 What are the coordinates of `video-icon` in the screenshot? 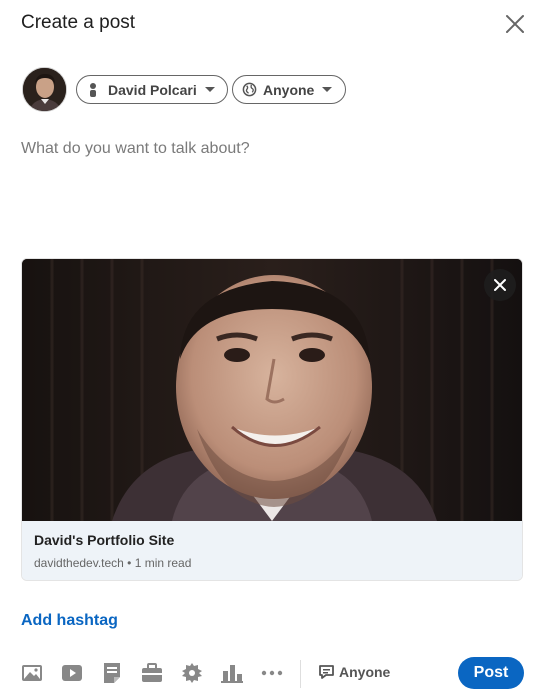 It's located at (72, 673).